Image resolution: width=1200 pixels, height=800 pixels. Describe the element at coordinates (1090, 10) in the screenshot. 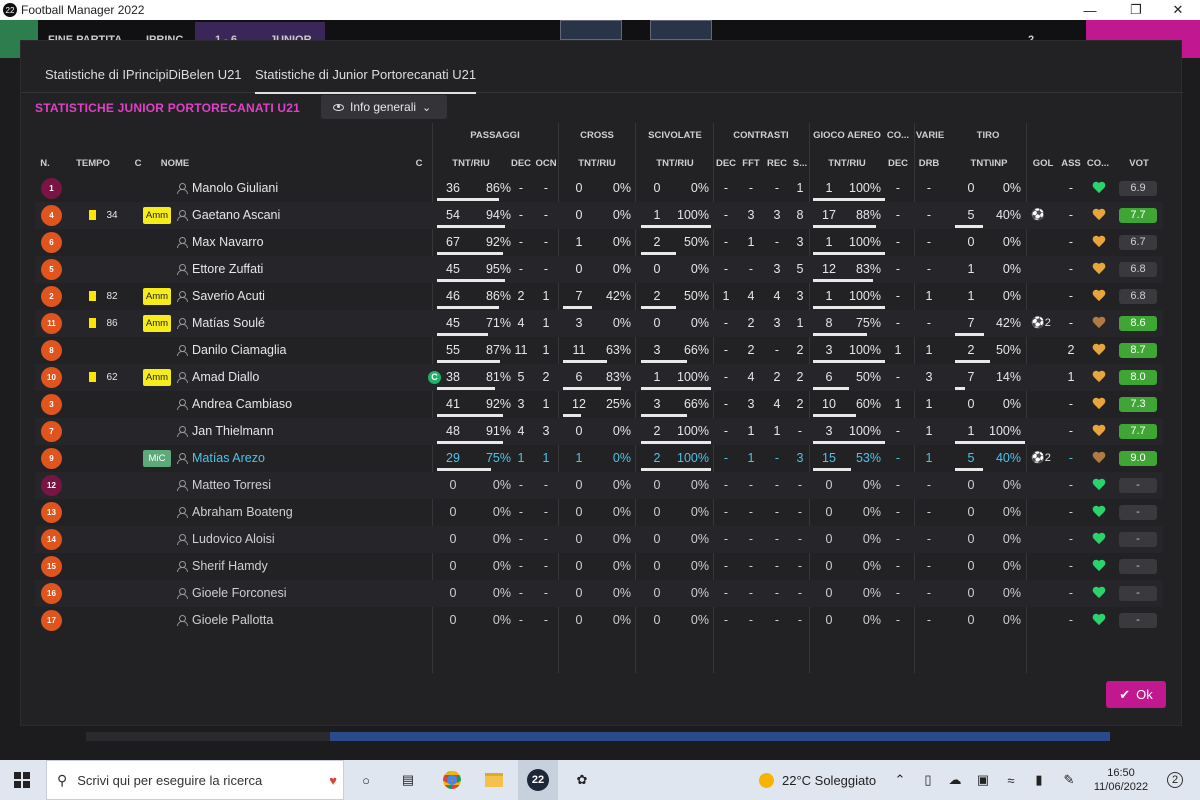

I see `minimize-button: —` at that location.